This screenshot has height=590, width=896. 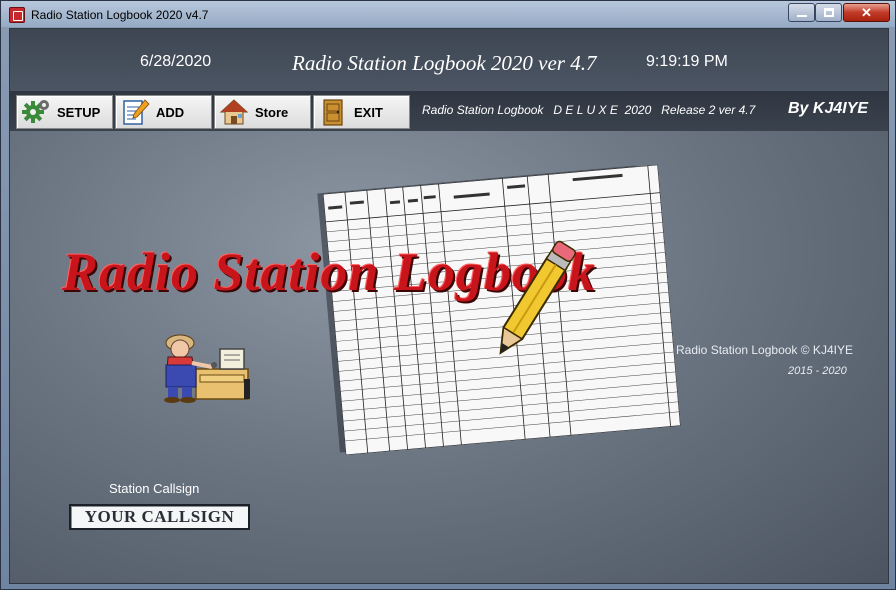 What do you see at coordinates (135, 112) in the screenshot?
I see `notepad-pencil-icon` at bounding box center [135, 112].